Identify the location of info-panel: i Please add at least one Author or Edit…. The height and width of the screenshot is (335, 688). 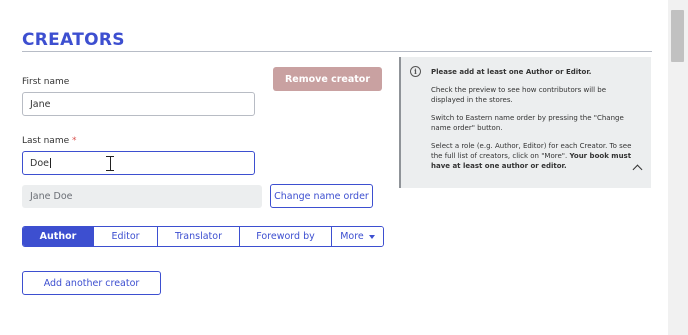
(525, 122).